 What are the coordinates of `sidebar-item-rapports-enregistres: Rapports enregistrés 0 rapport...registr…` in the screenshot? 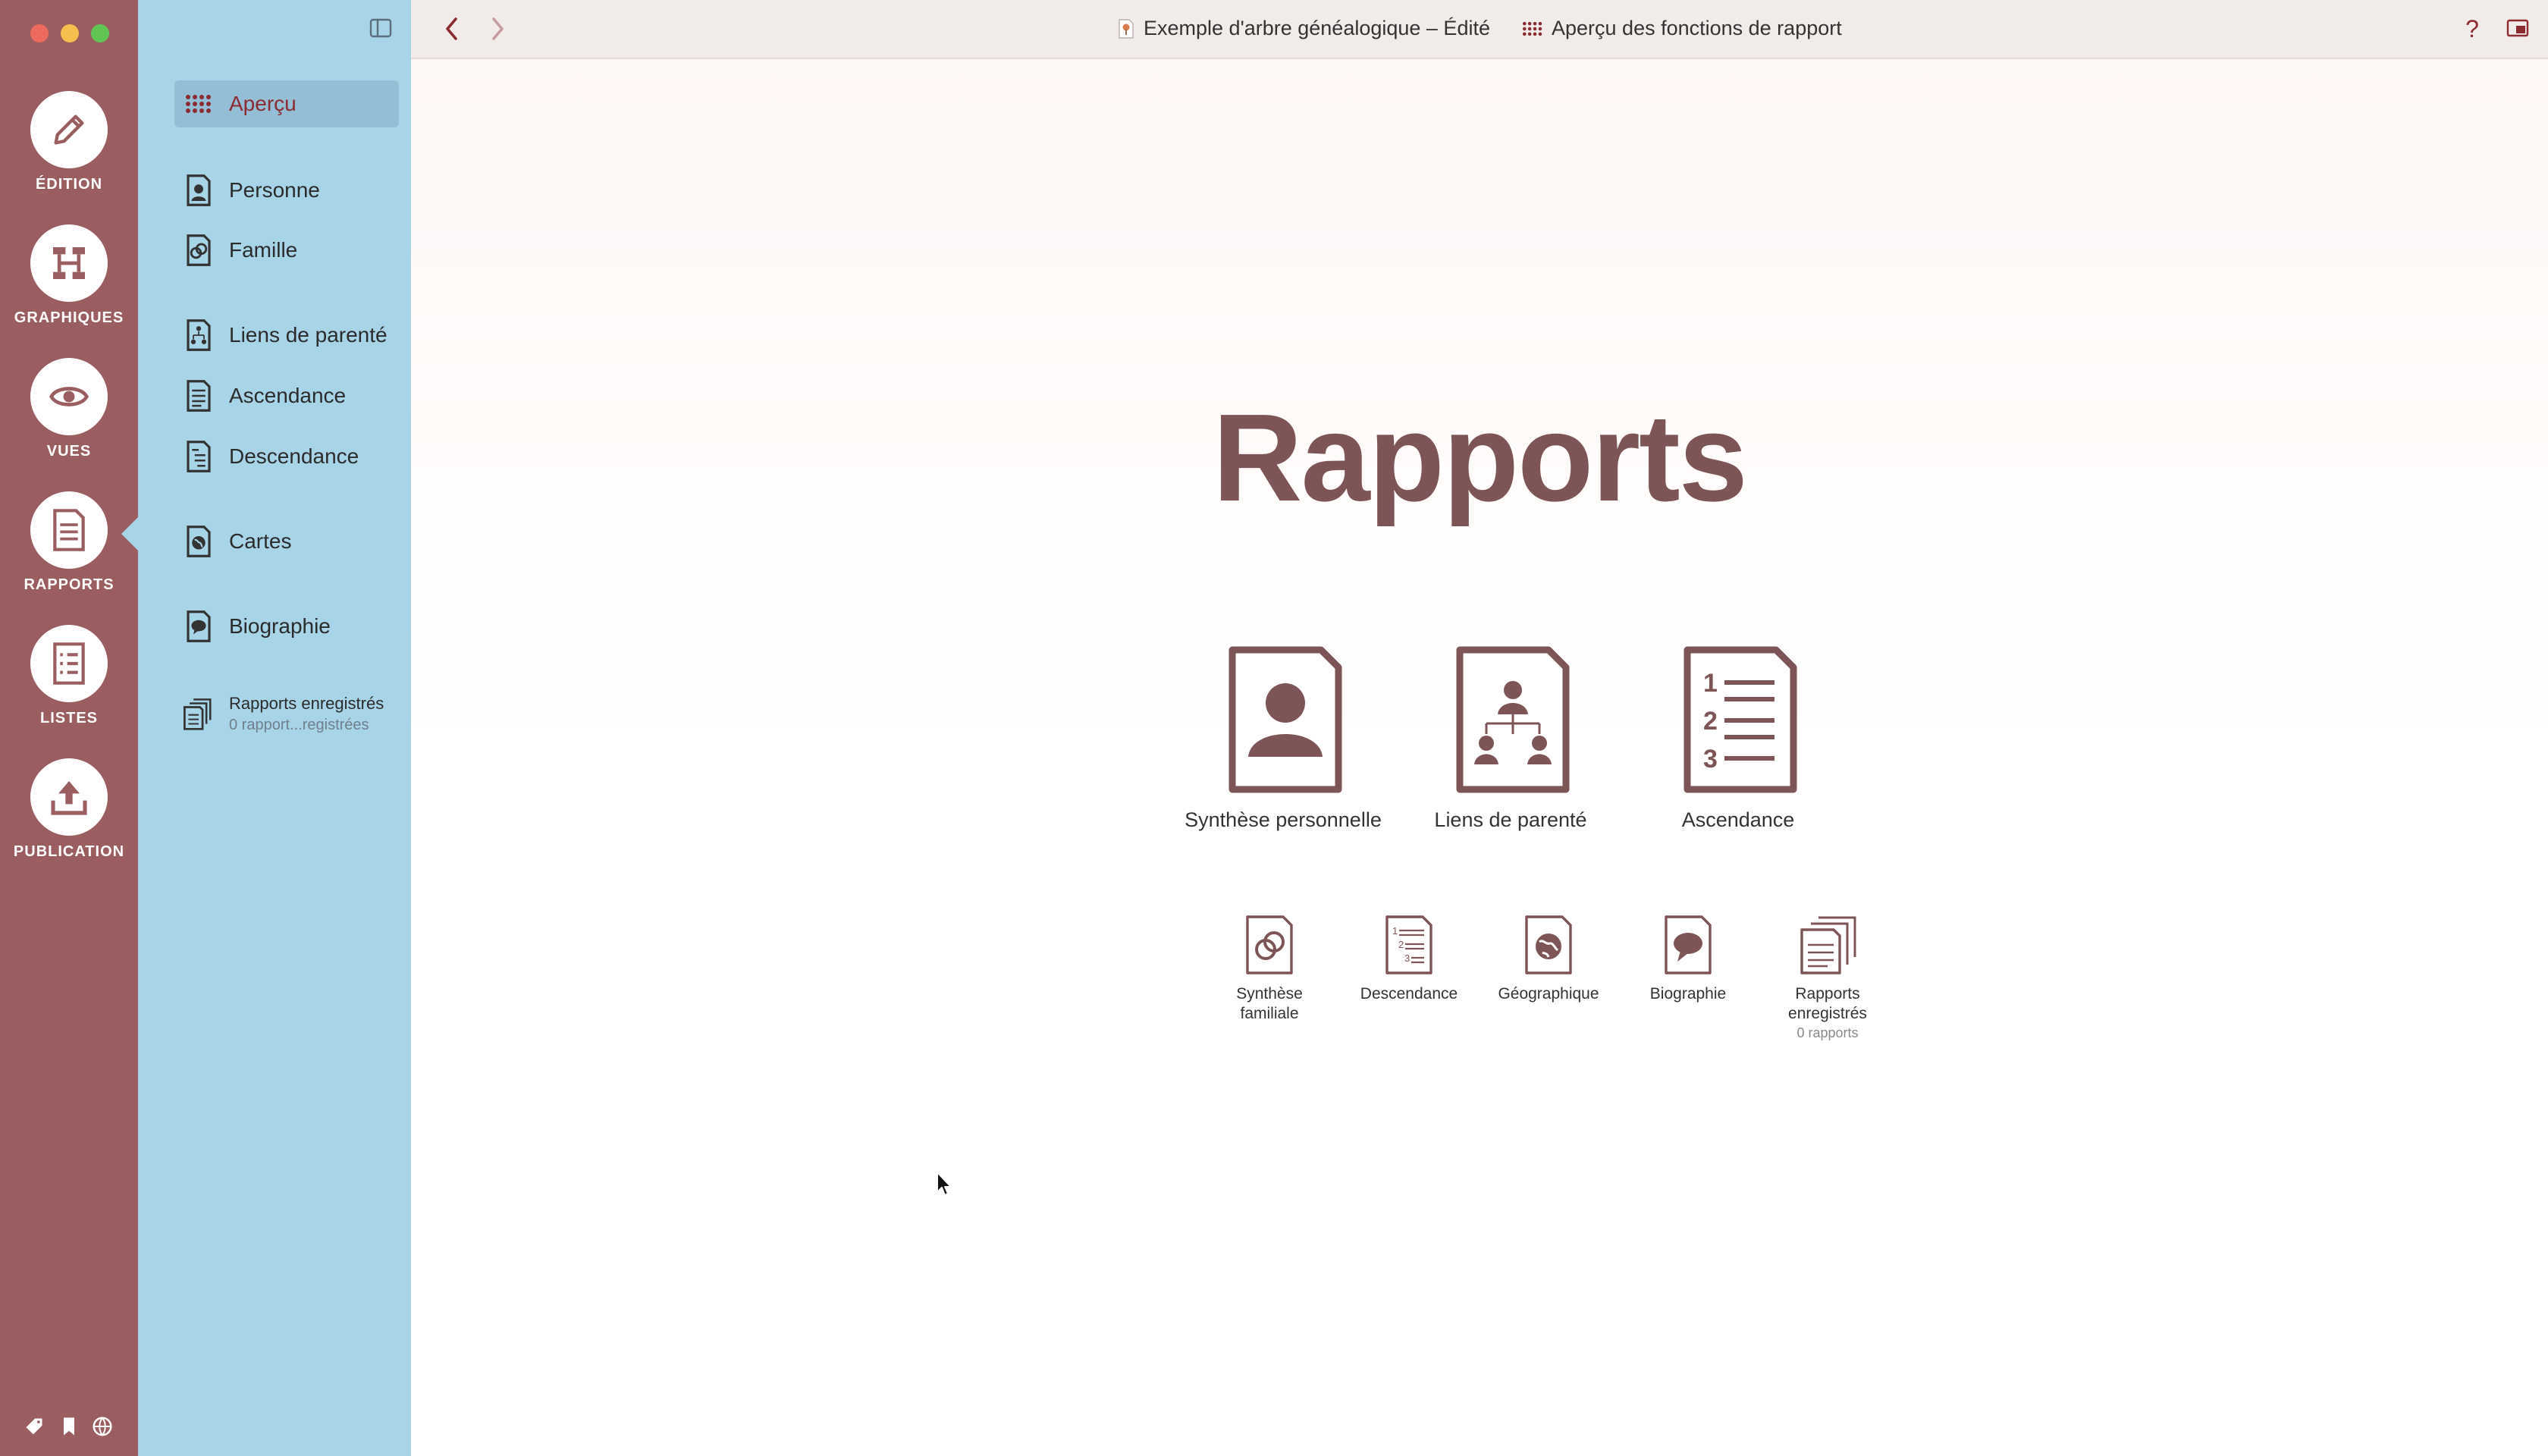 It's located at (286, 713).